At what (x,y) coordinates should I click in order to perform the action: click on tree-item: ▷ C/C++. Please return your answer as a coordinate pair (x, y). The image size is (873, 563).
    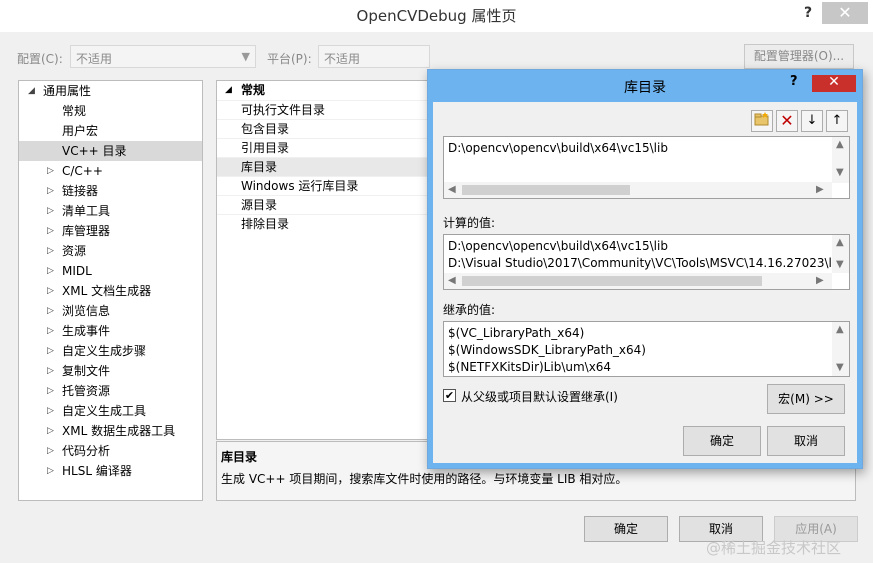
    Looking at the image, I should click on (110, 171).